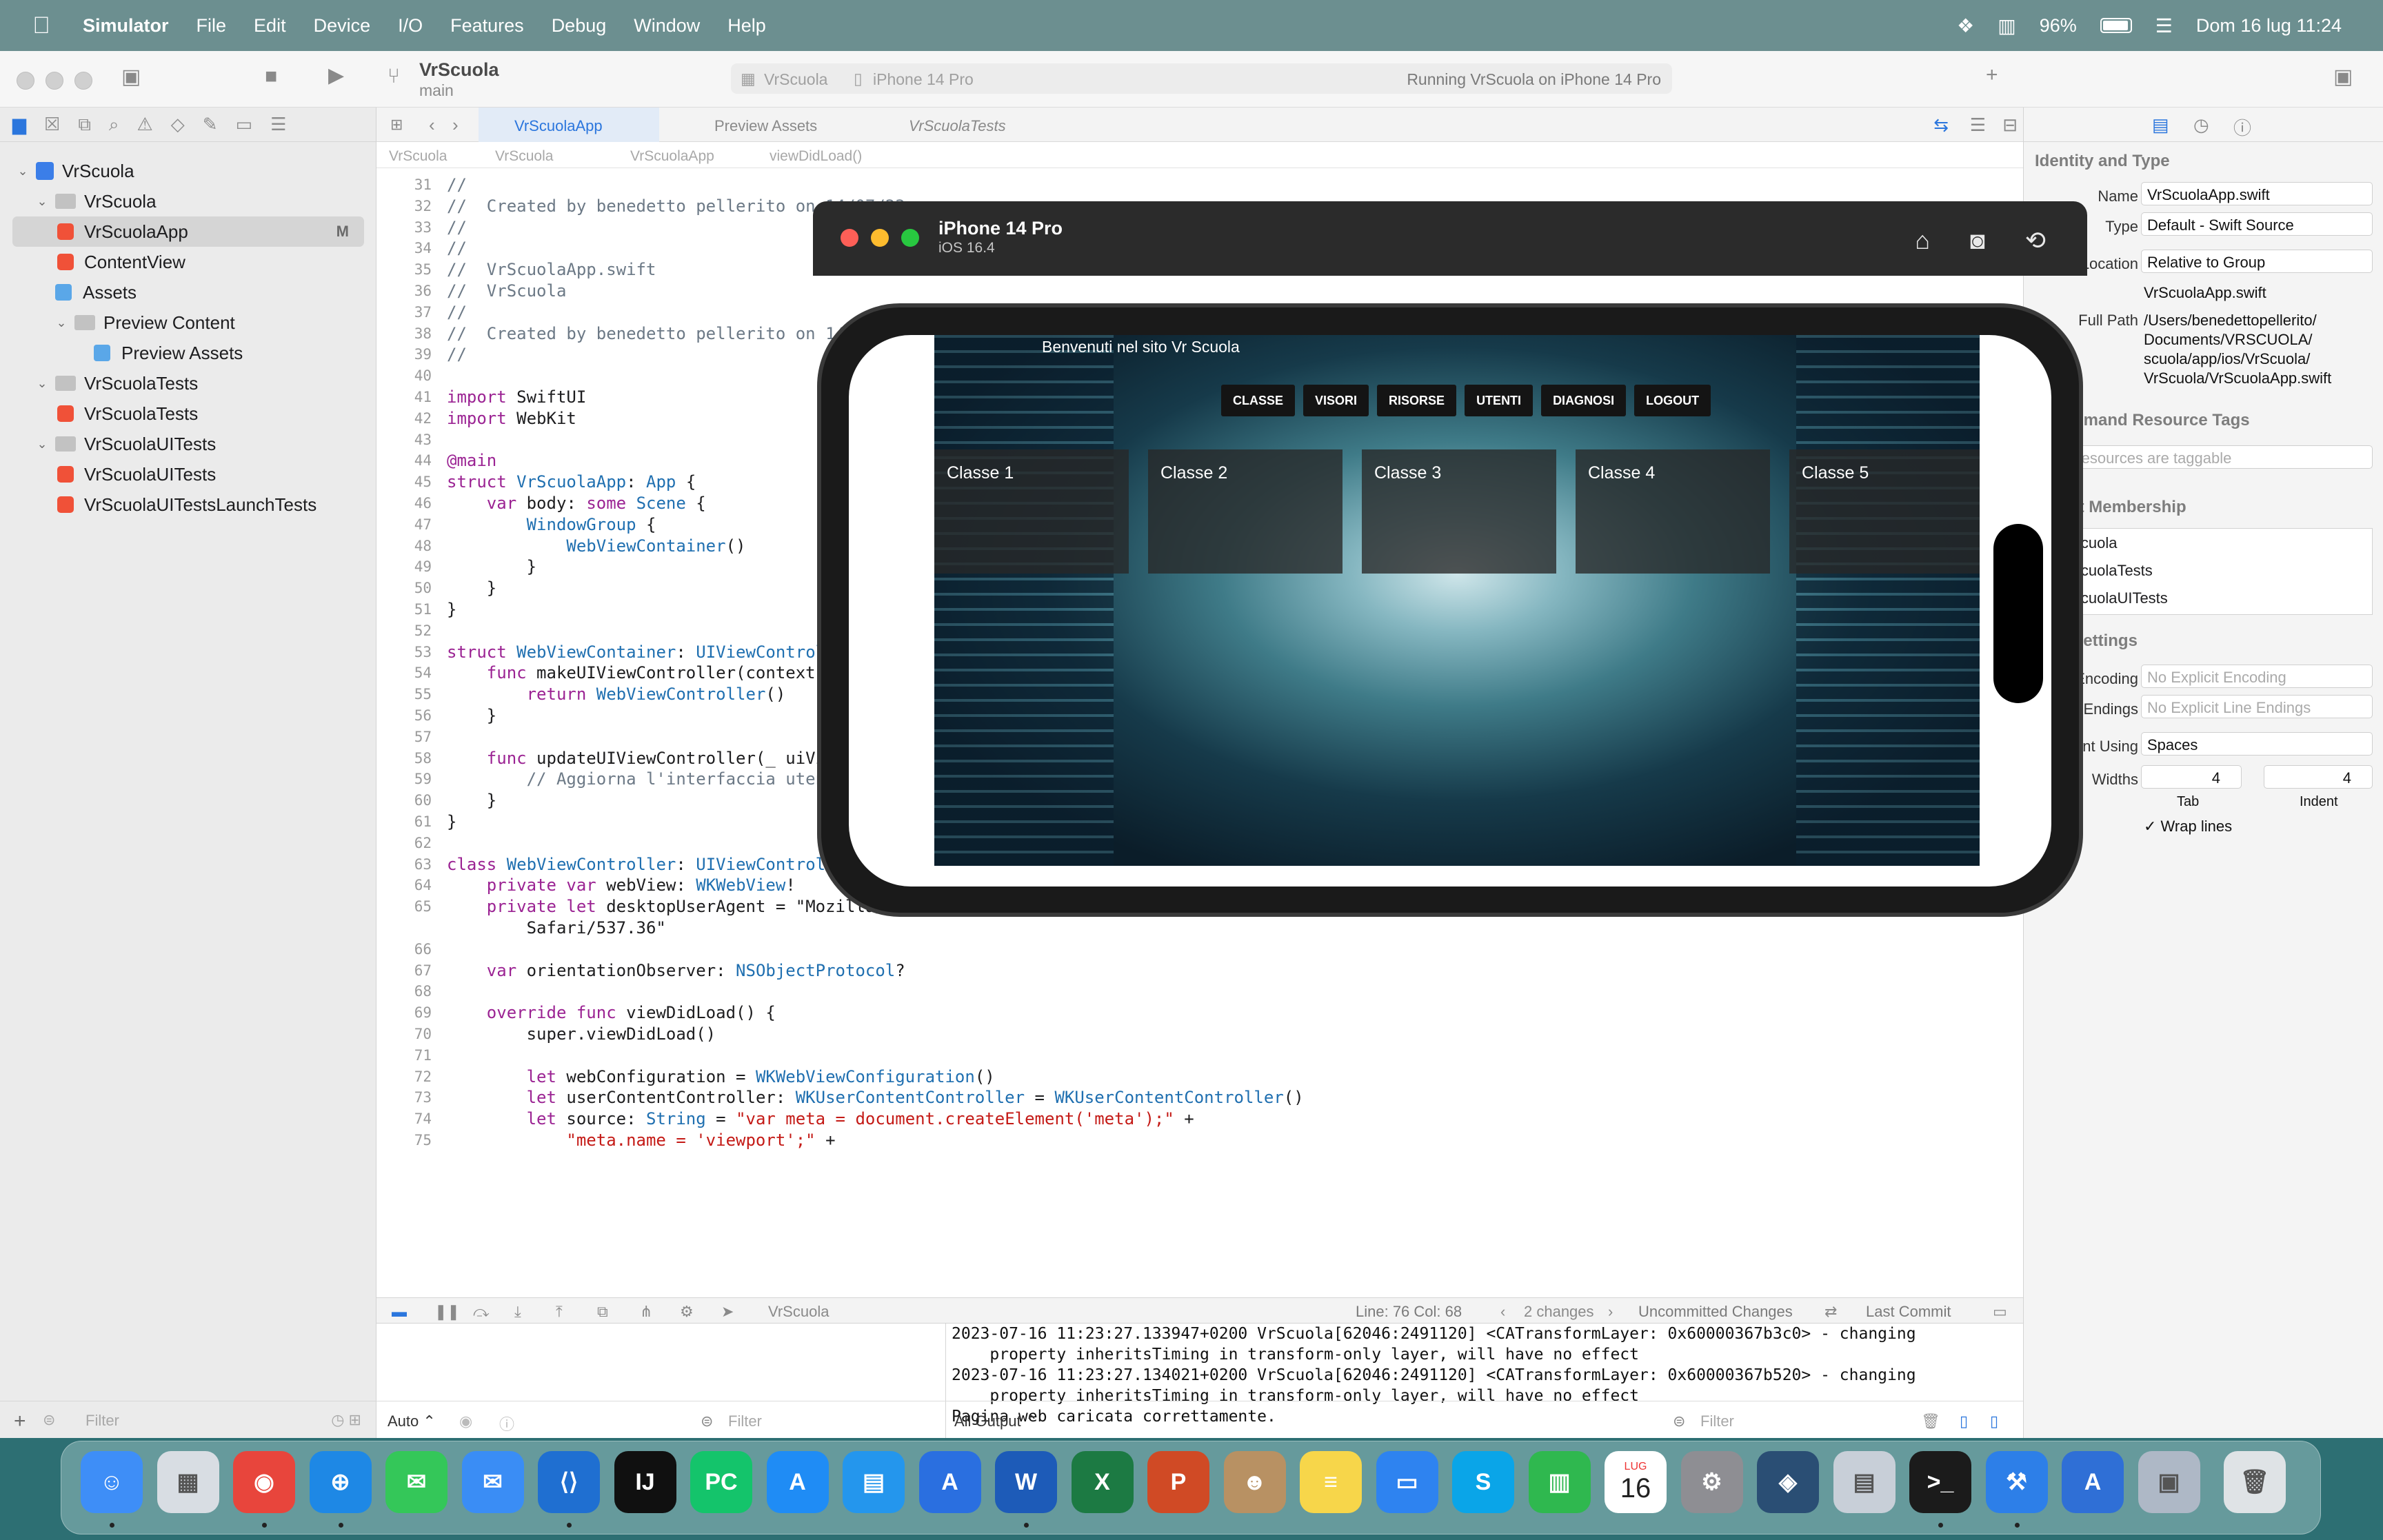  What do you see at coordinates (188, 414) in the screenshot?
I see `tree-item: VrScuolaTests` at bounding box center [188, 414].